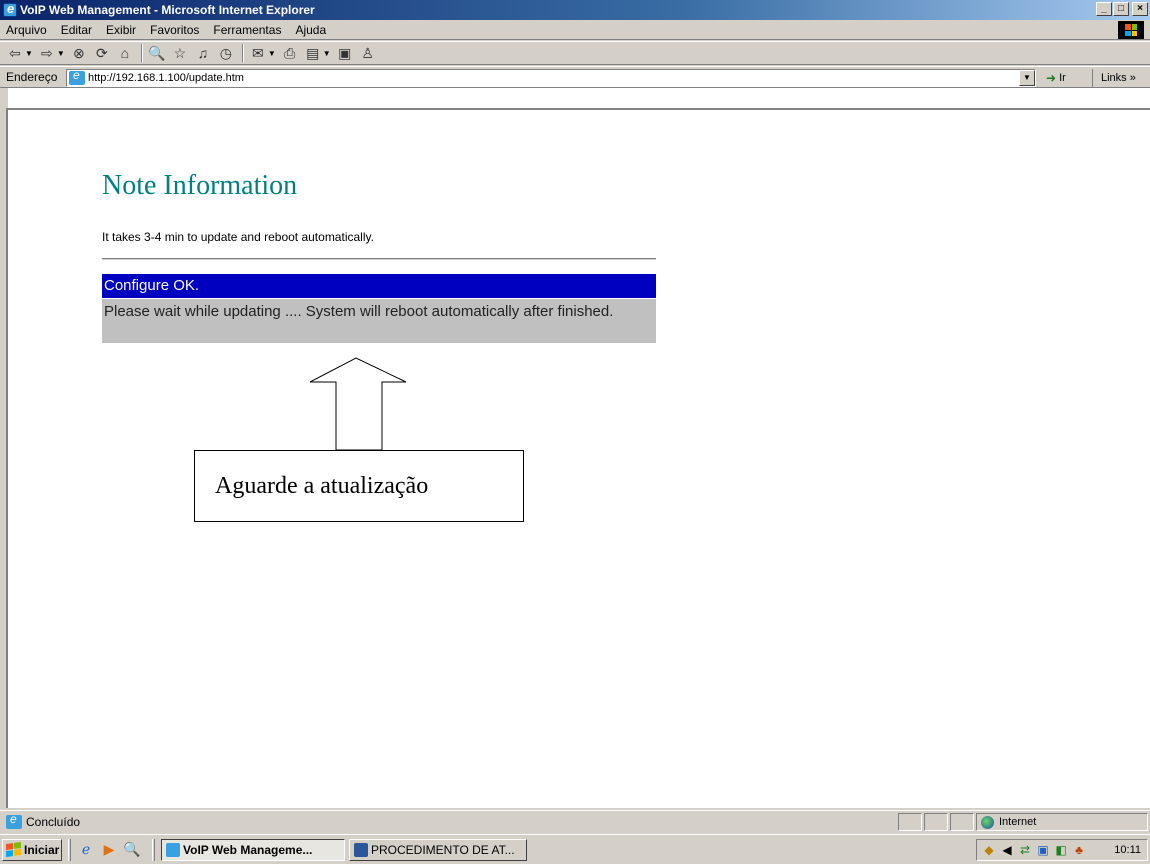  Describe the element at coordinates (575, 98) in the screenshot. I see `content-top` at that location.